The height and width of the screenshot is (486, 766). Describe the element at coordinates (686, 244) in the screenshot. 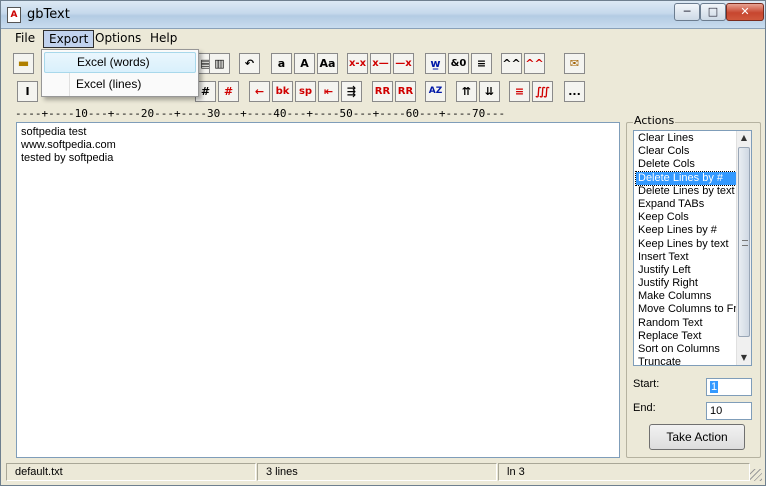

I see `action-item: Keep Lines by text` at that location.